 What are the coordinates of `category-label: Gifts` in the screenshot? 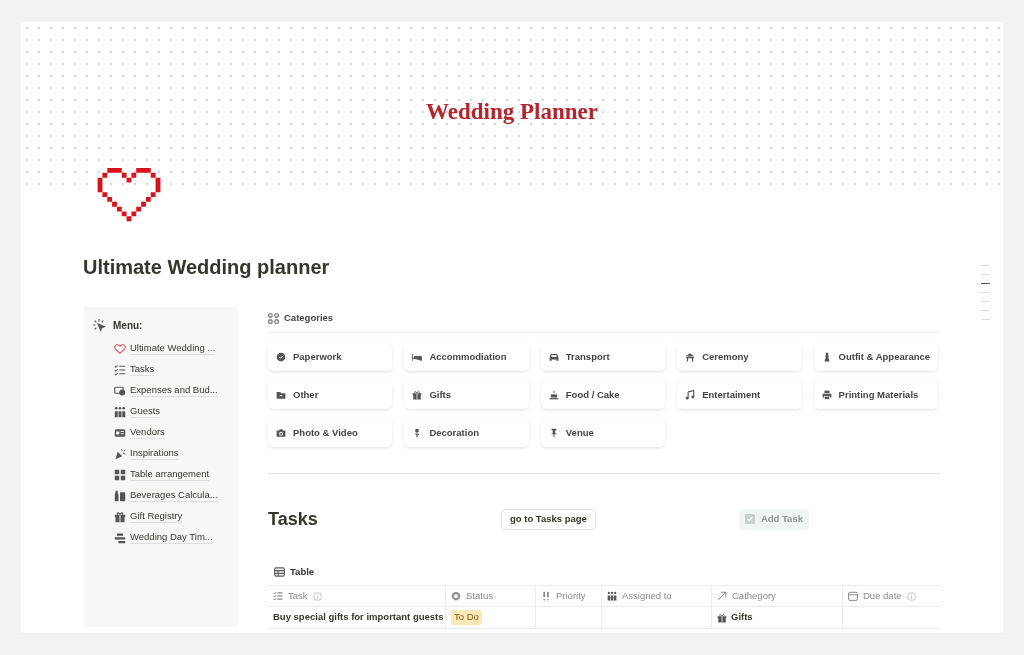 It's located at (440, 394).